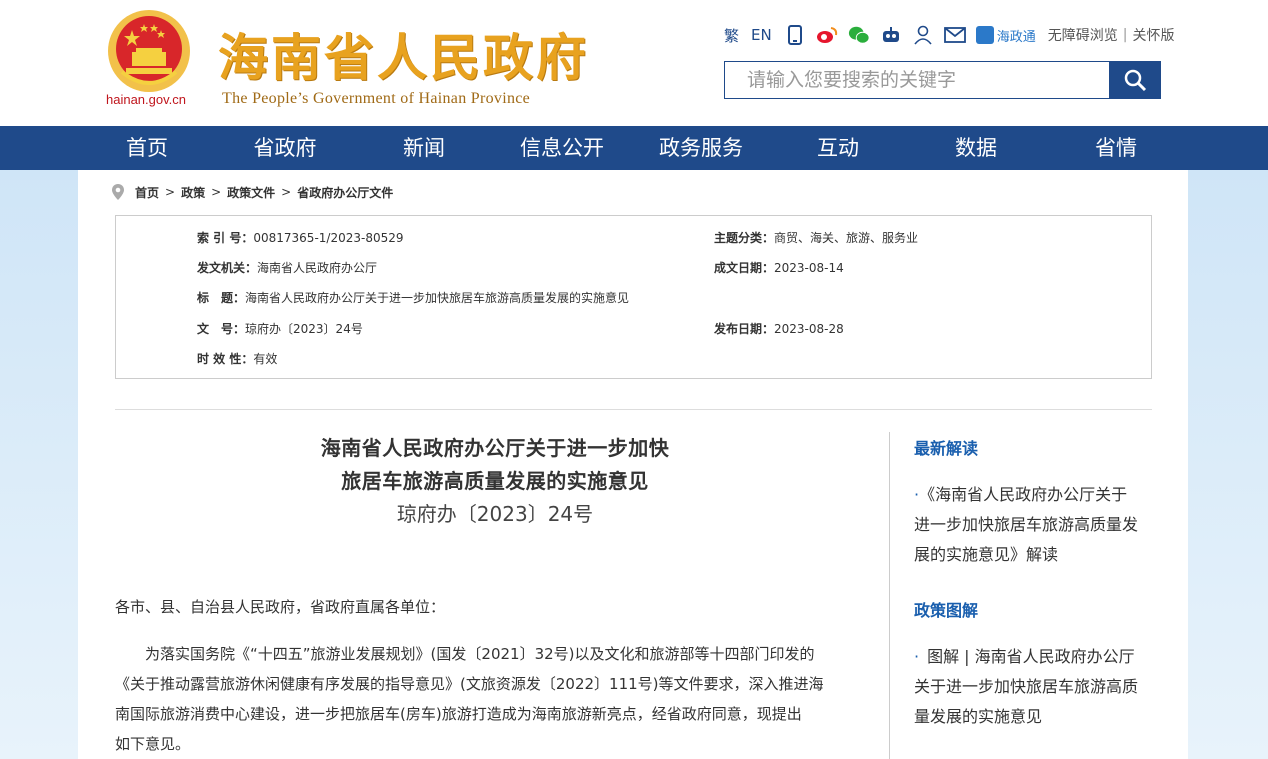 This screenshot has height=759, width=1268. Describe the element at coordinates (193, 192) in the screenshot. I see `breadcrumb-policy: 政策` at that location.